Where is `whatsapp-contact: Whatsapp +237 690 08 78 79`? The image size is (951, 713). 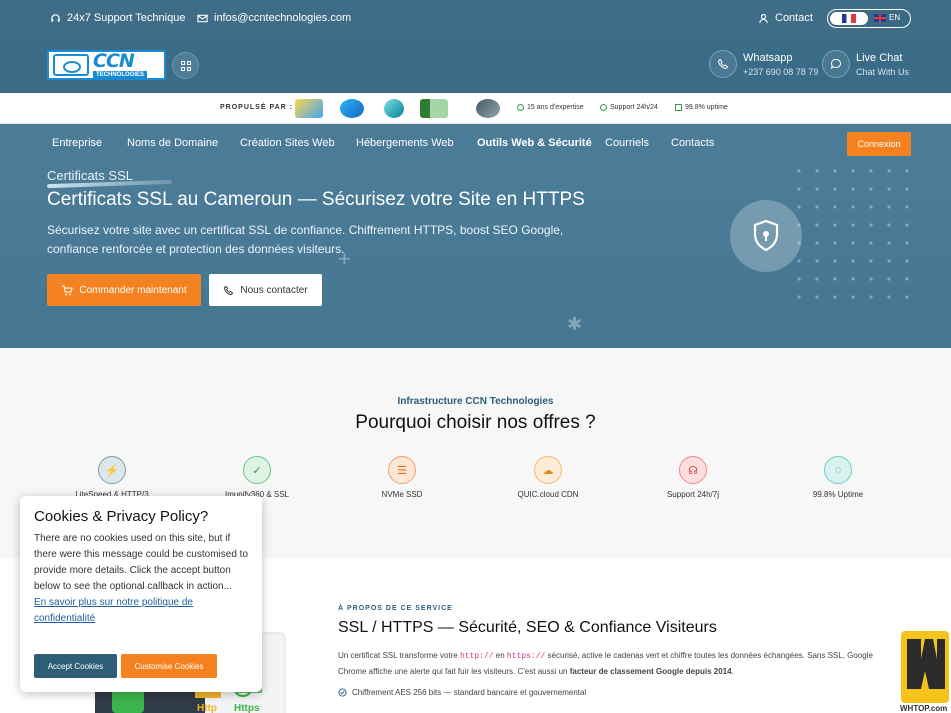
whatsapp-contact: Whatsapp +237 690 08 78 79 is located at coordinates (763, 64).